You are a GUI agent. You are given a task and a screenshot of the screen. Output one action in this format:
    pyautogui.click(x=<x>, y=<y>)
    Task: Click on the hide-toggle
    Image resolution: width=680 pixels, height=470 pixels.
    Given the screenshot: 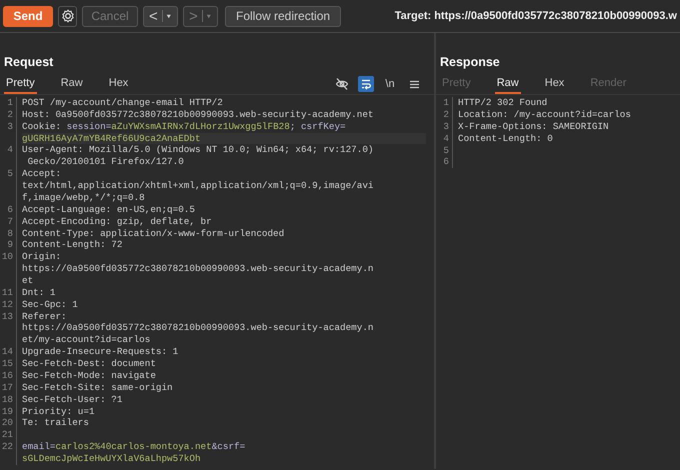 What is the action you would take?
    pyautogui.click(x=342, y=84)
    